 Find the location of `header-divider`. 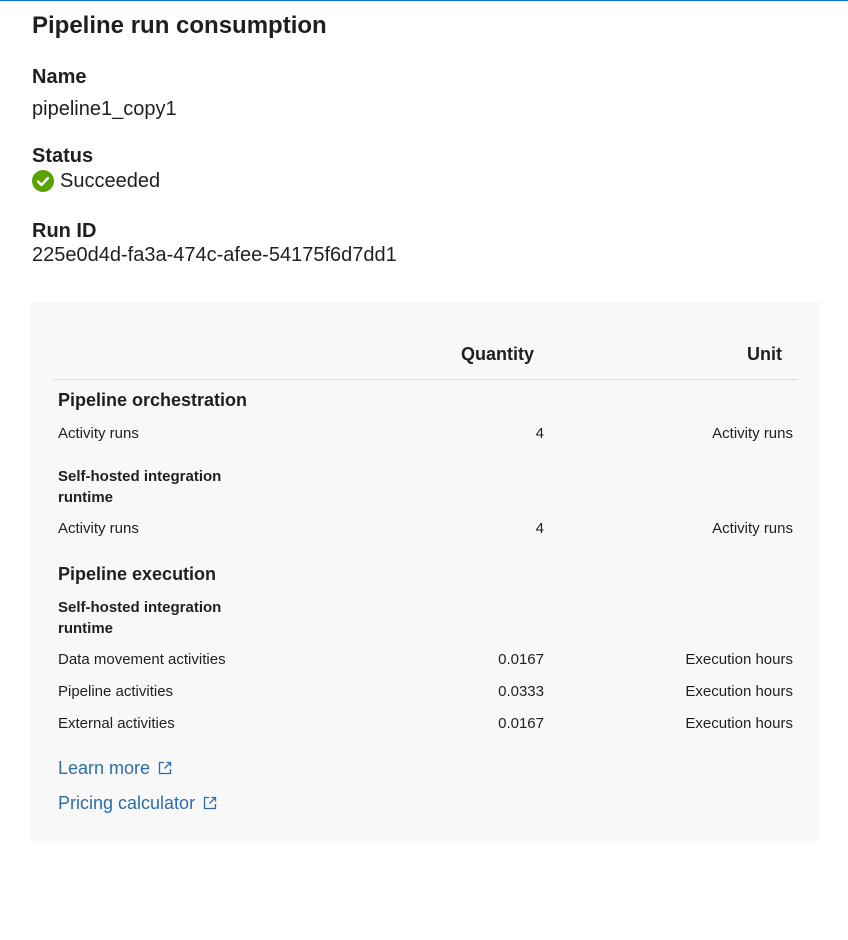

header-divider is located at coordinates (425, 379).